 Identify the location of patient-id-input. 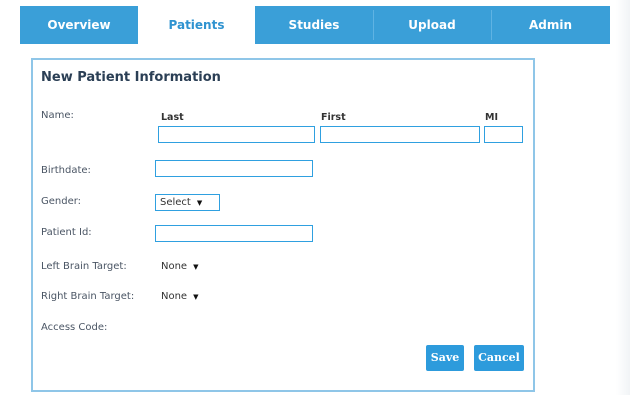
(234, 233).